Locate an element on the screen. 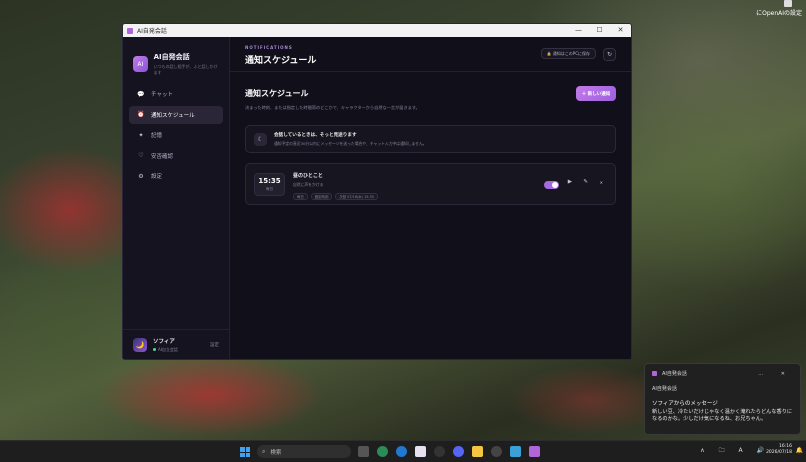 The height and width of the screenshot is (462, 806). sidebar-item-schedule: ⏰ 通知スケジュール is located at coordinates (176, 114).